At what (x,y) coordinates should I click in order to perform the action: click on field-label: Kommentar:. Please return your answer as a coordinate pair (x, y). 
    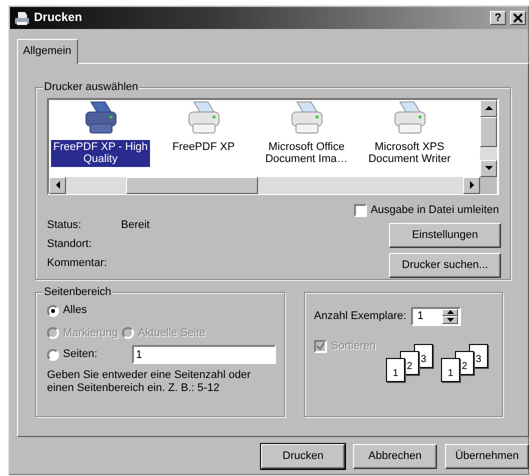
    Looking at the image, I should click on (77, 263).